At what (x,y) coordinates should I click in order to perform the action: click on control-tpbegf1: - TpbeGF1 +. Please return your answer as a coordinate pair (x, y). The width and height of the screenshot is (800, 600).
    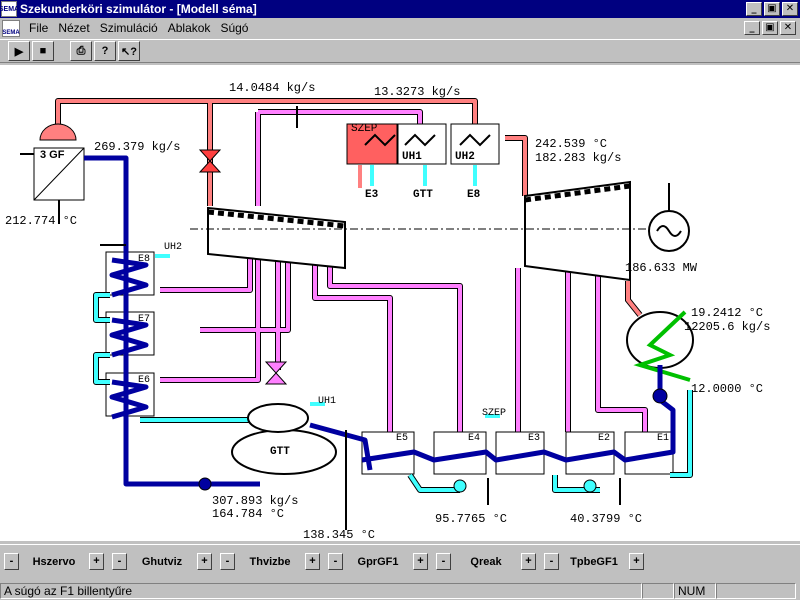
    Looking at the image, I should click on (594, 561).